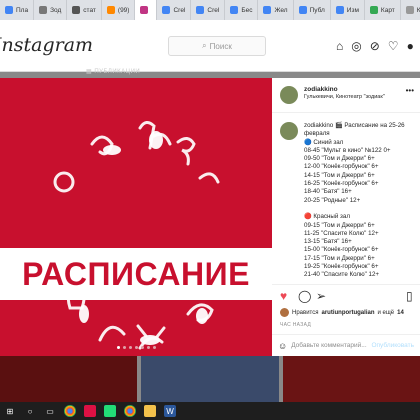 This screenshot has width=420, height=420. What do you see at coordinates (324, 142) in the screenshot?
I see `caption-line: 🔵 Синий зал` at bounding box center [324, 142].